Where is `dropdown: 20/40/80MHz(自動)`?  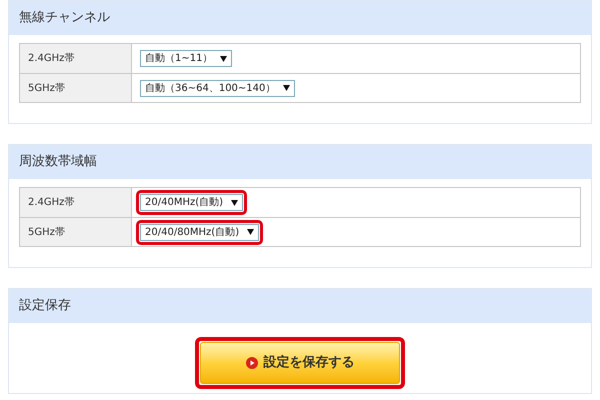
dropdown: 20/40/80MHz(自動) is located at coordinates (200, 232).